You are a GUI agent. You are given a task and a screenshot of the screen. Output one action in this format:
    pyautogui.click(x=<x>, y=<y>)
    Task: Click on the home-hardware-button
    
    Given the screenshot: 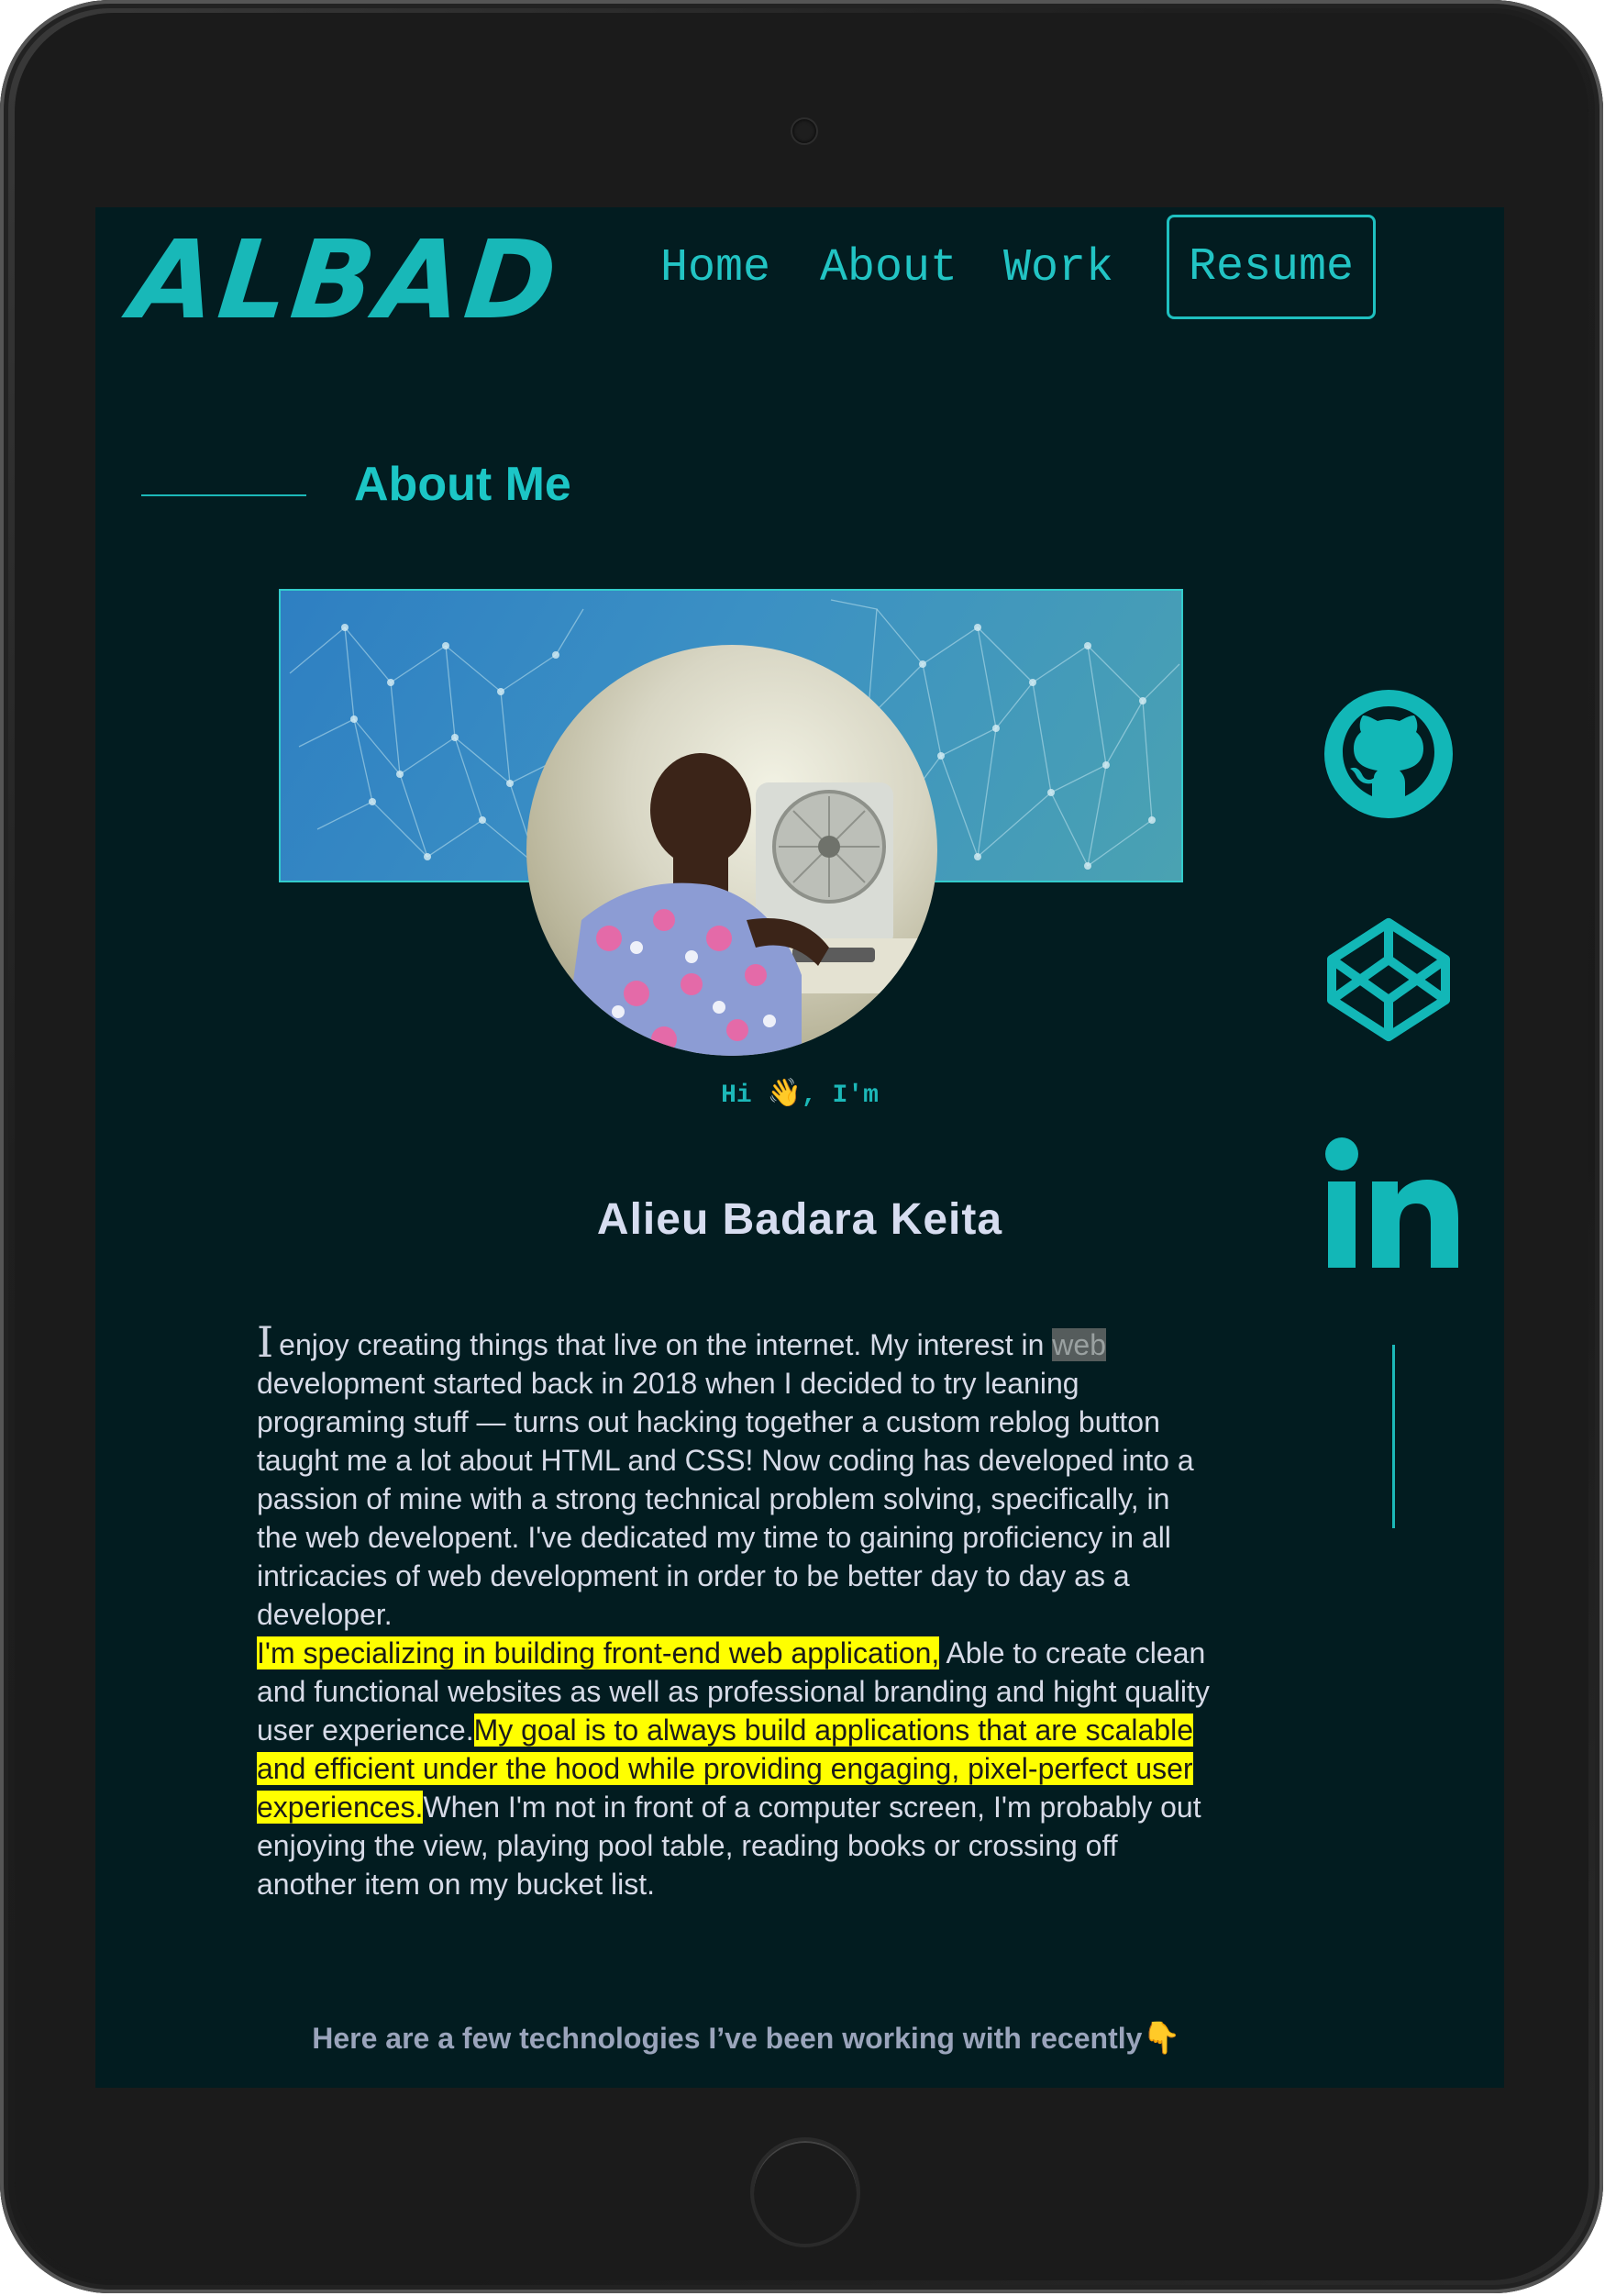 What is the action you would take?
    pyautogui.click(x=805, y=2192)
    